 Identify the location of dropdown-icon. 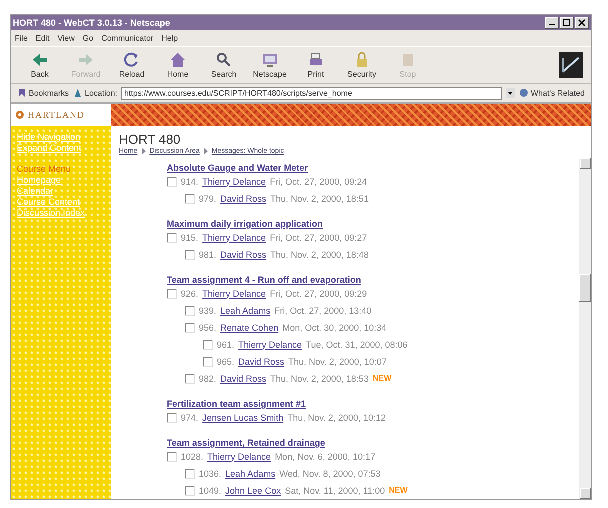
(510, 93).